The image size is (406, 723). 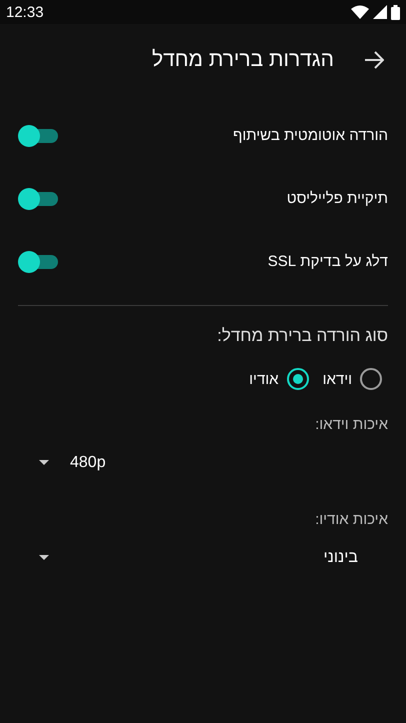 What do you see at coordinates (25, 12) in the screenshot?
I see `status-time: 12:33` at bounding box center [25, 12].